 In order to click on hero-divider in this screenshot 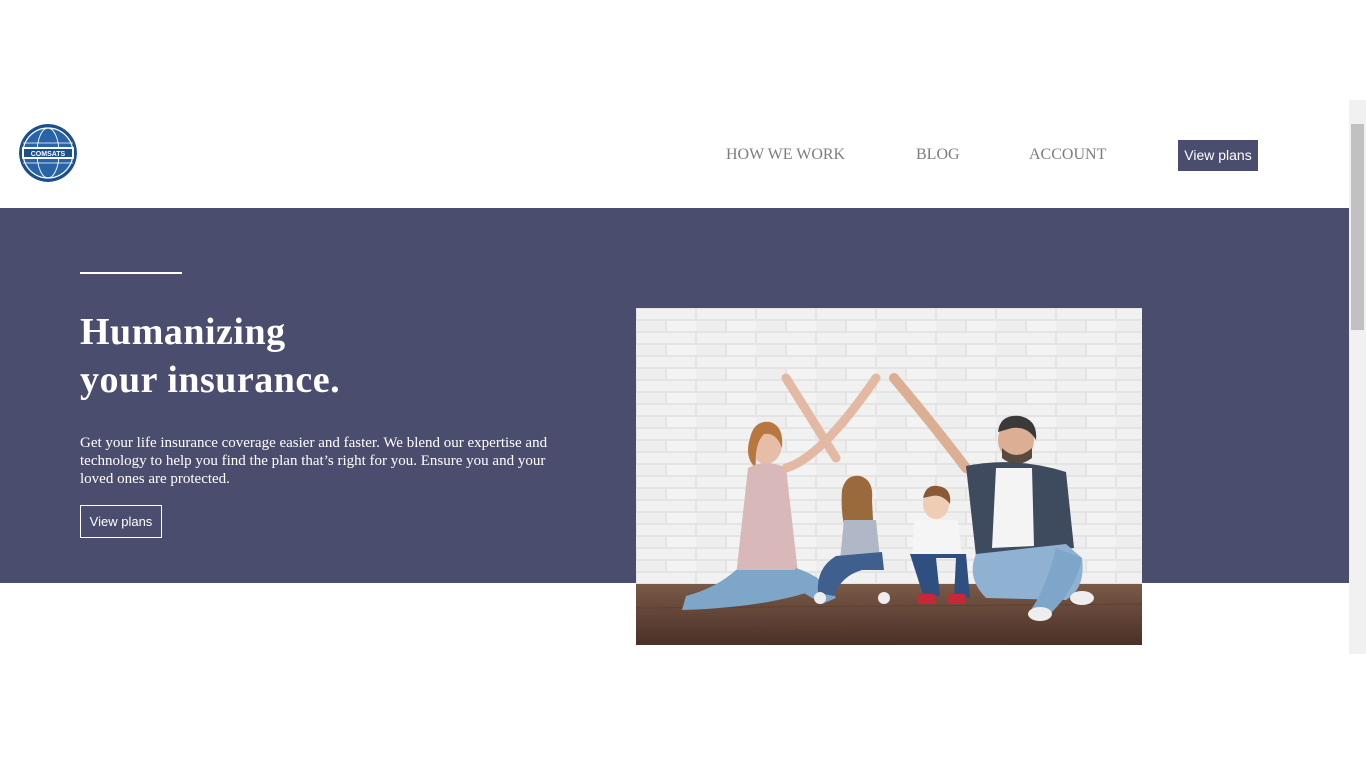, I will do `click(131, 273)`.